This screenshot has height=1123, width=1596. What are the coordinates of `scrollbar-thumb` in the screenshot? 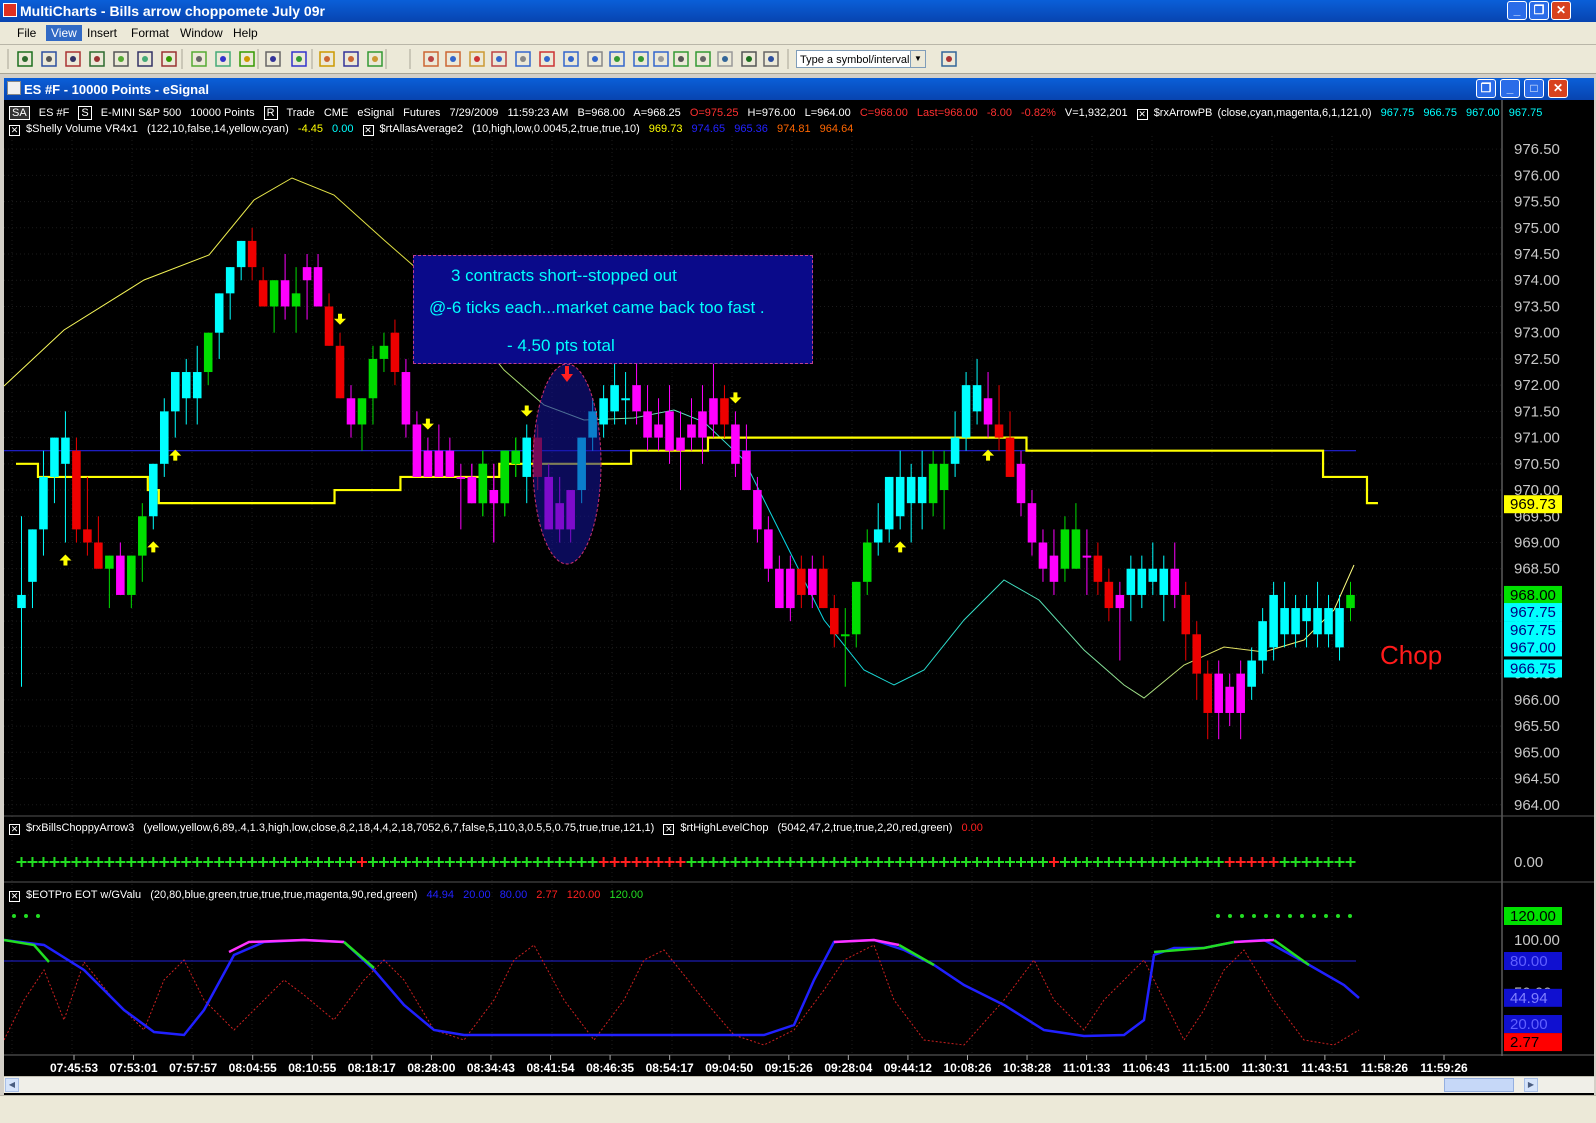 It's located at (1479, 1085).